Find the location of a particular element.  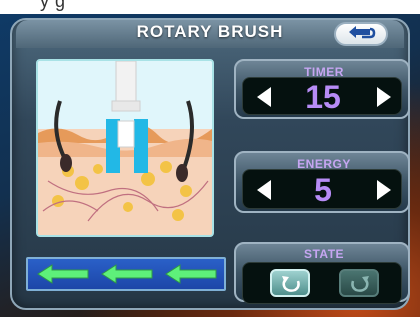

energy-display: 5 is located at coordinates (322, 189).